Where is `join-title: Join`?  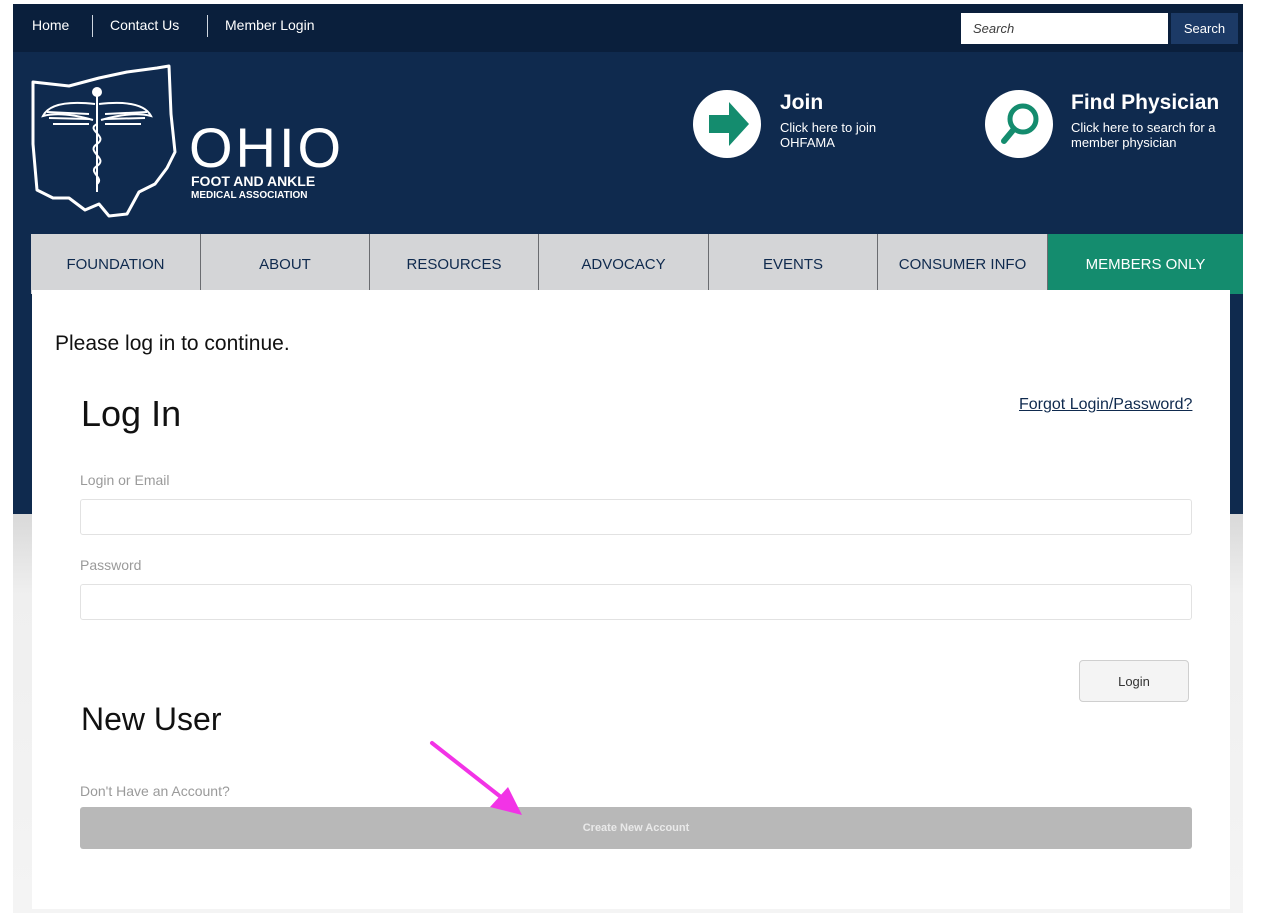 join-title: Join is located at coordinates (801, 103).